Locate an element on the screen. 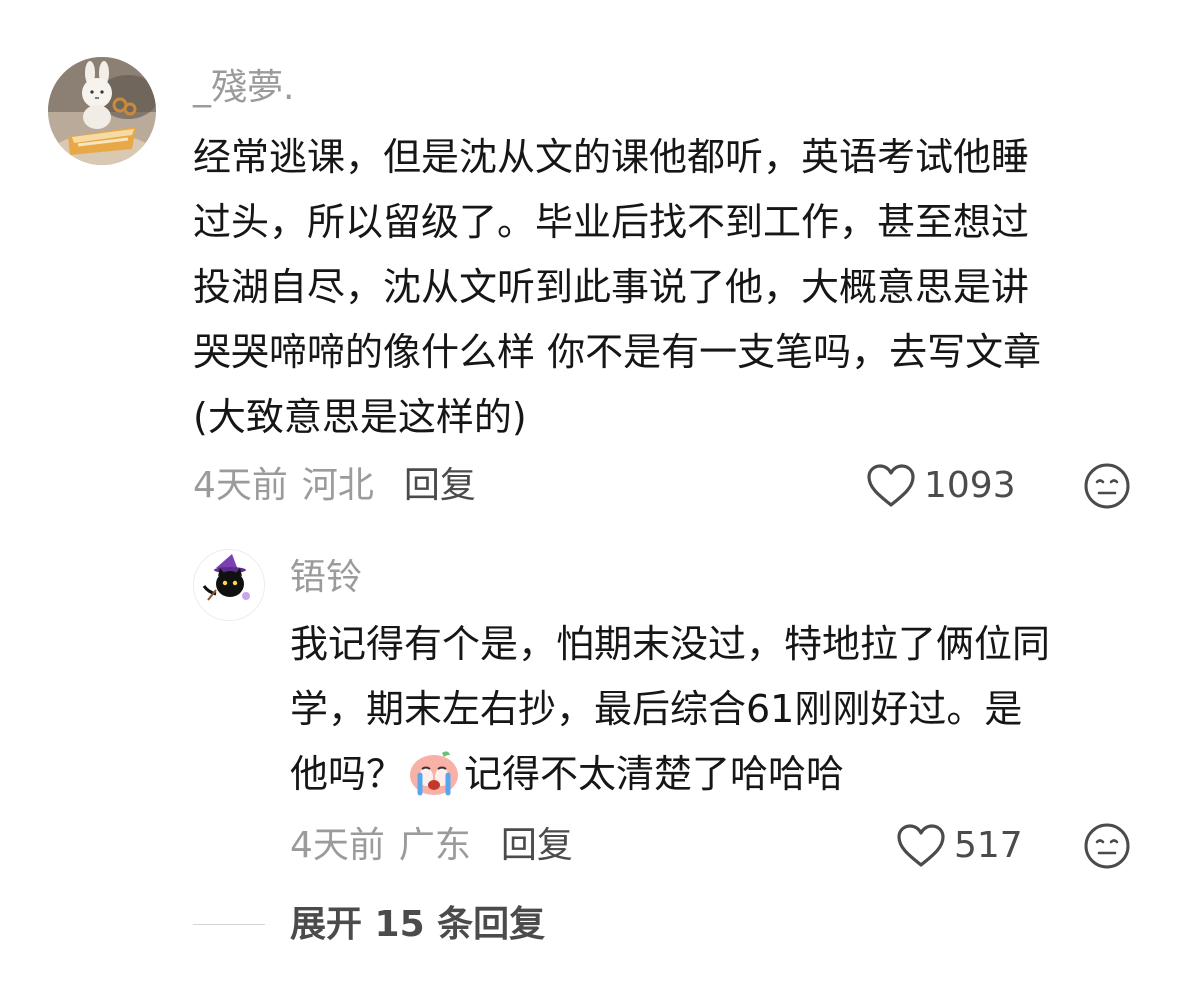  comment-text-line: 经常逃课，但是沈从文的课他都听，英语考试他睡 is located at coordinates (611, 157).